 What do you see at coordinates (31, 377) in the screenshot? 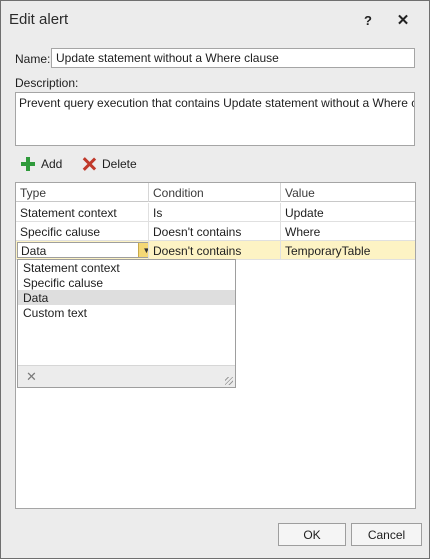
I see `clear-icon: ✕` at bounding box center [31, 377].